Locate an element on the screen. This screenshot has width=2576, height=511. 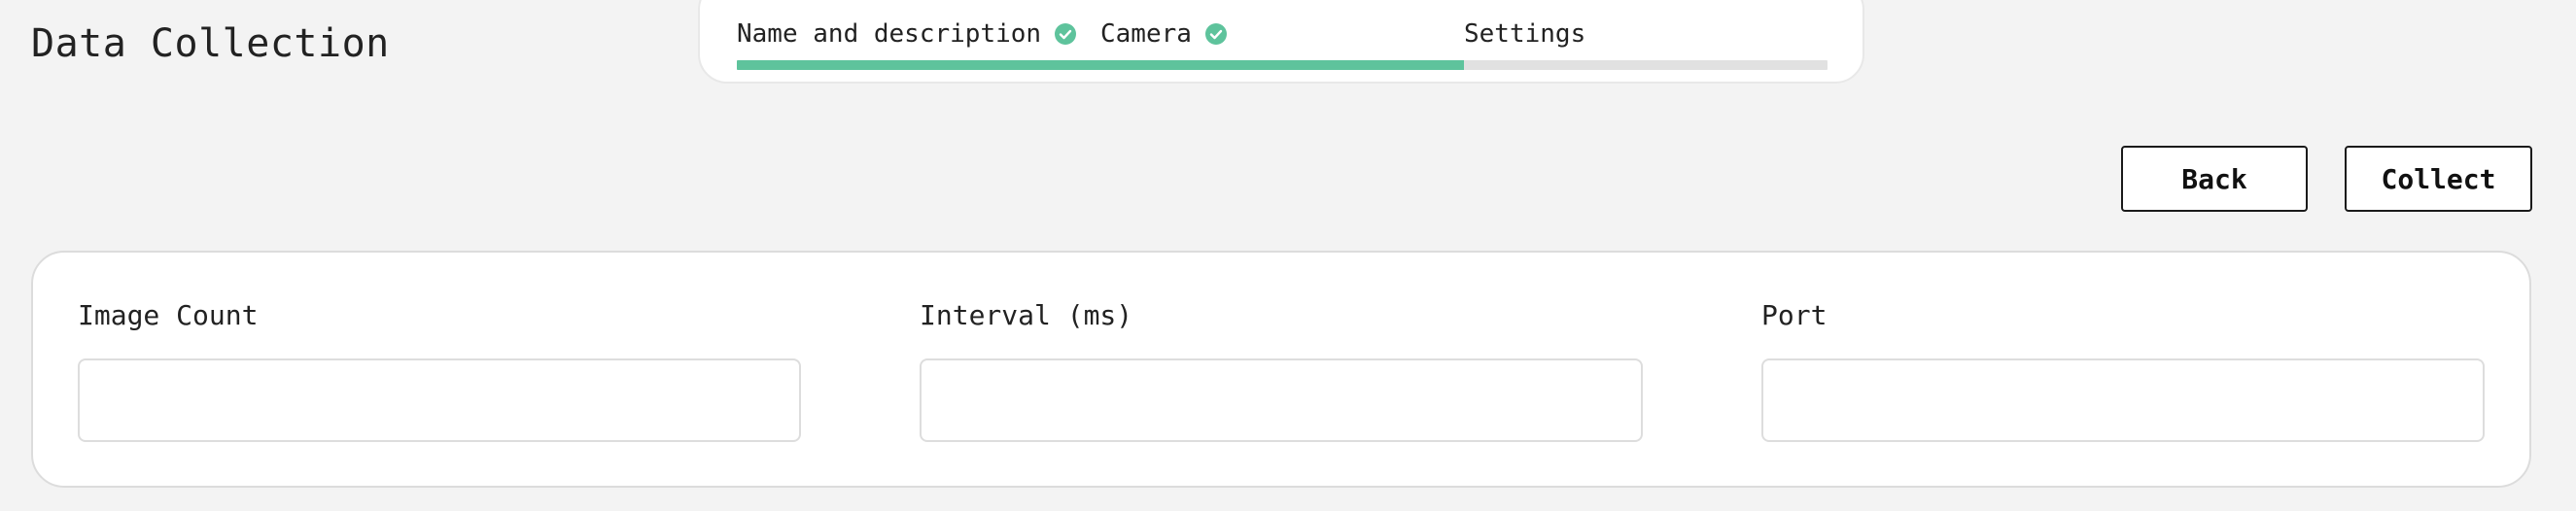
collect-button: Collect is located at coordinates (2438, 179).